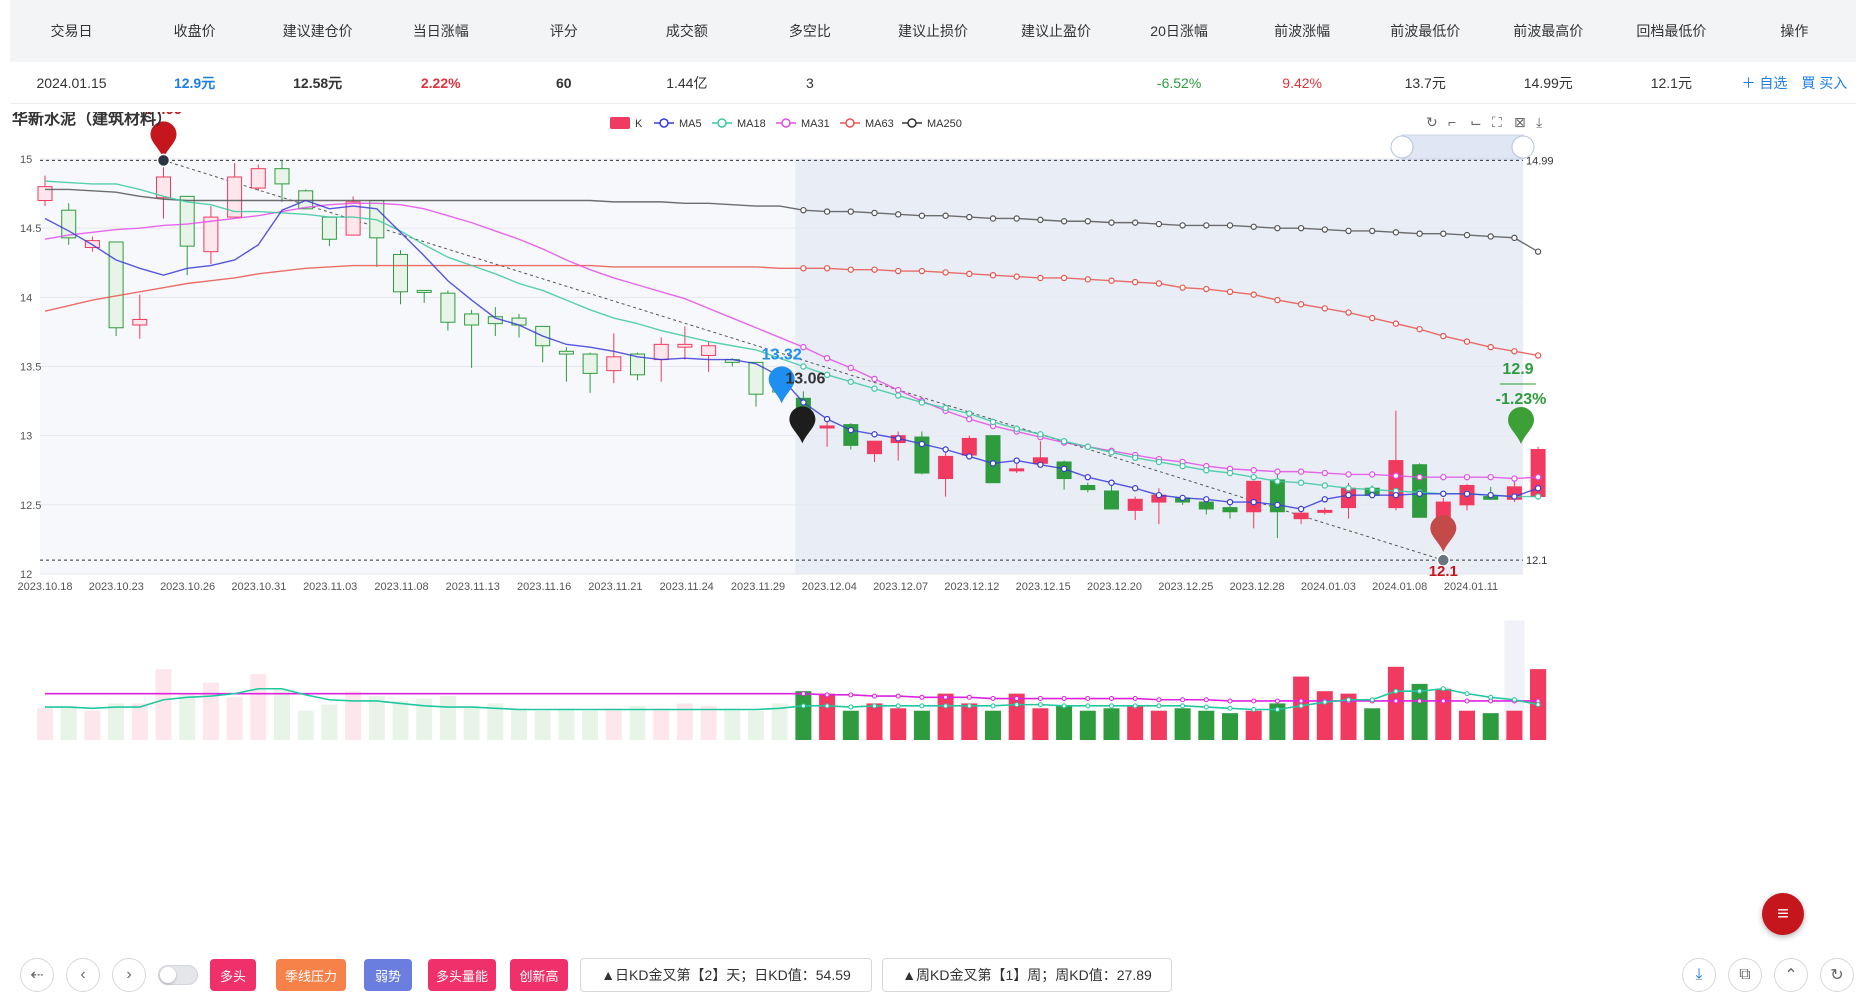 The image size is (1866, 996). What do you see at coordinates (462, 975) in the screenshot?
I see `tag-bull-volume: 多头量能` at bounding box center [462, 975].